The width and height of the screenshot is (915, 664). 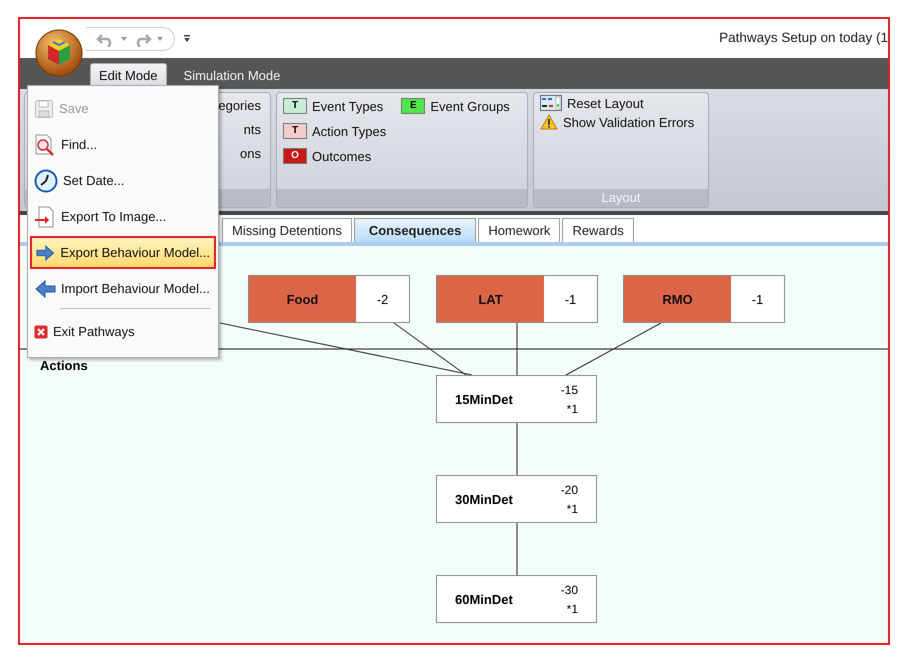 I want to click on clock-icon, so click(x=46, y=180).